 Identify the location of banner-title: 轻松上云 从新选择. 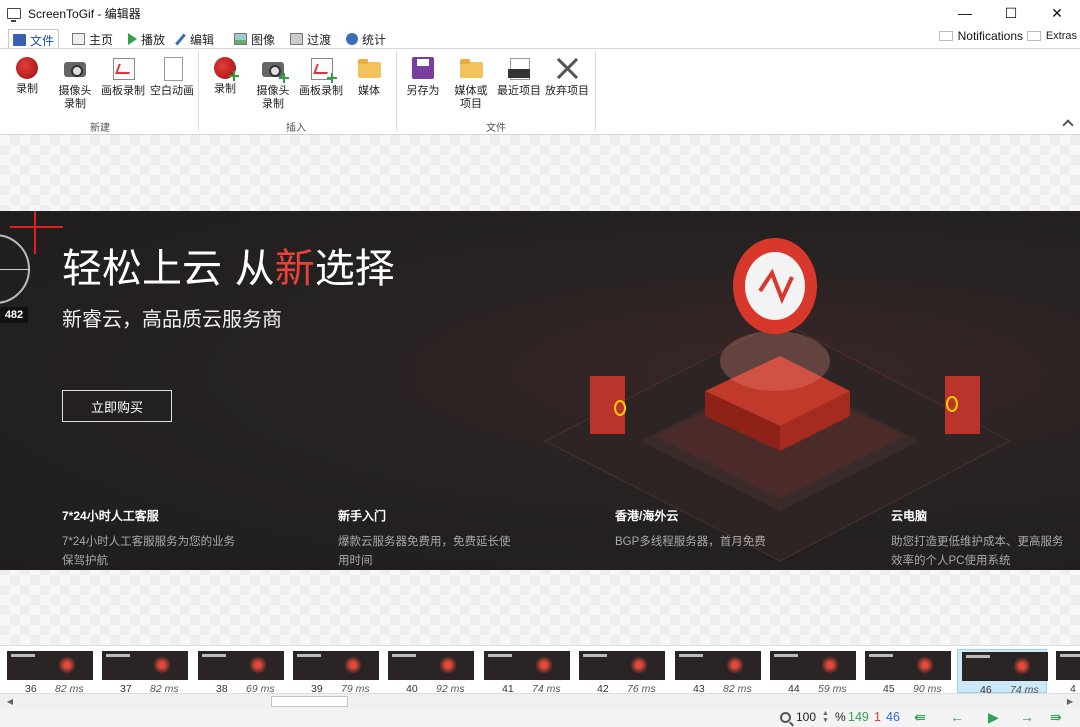
(228, 265).